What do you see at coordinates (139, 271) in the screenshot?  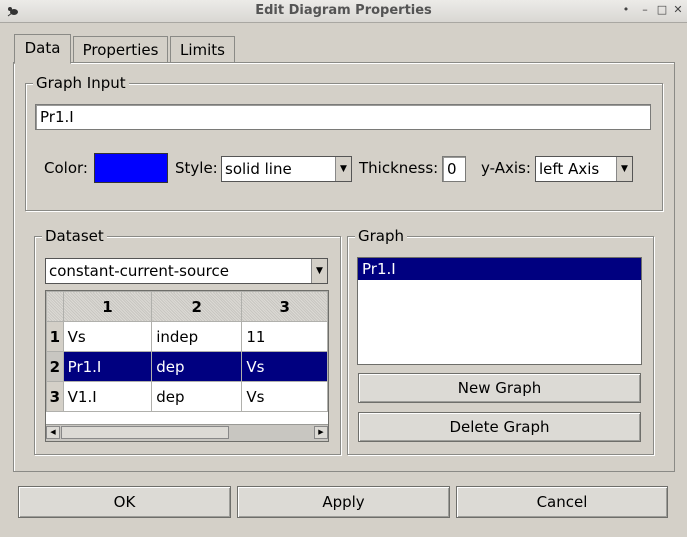 I see `dataset-select-value: constant-current-source` at bounding box center [139, 271].